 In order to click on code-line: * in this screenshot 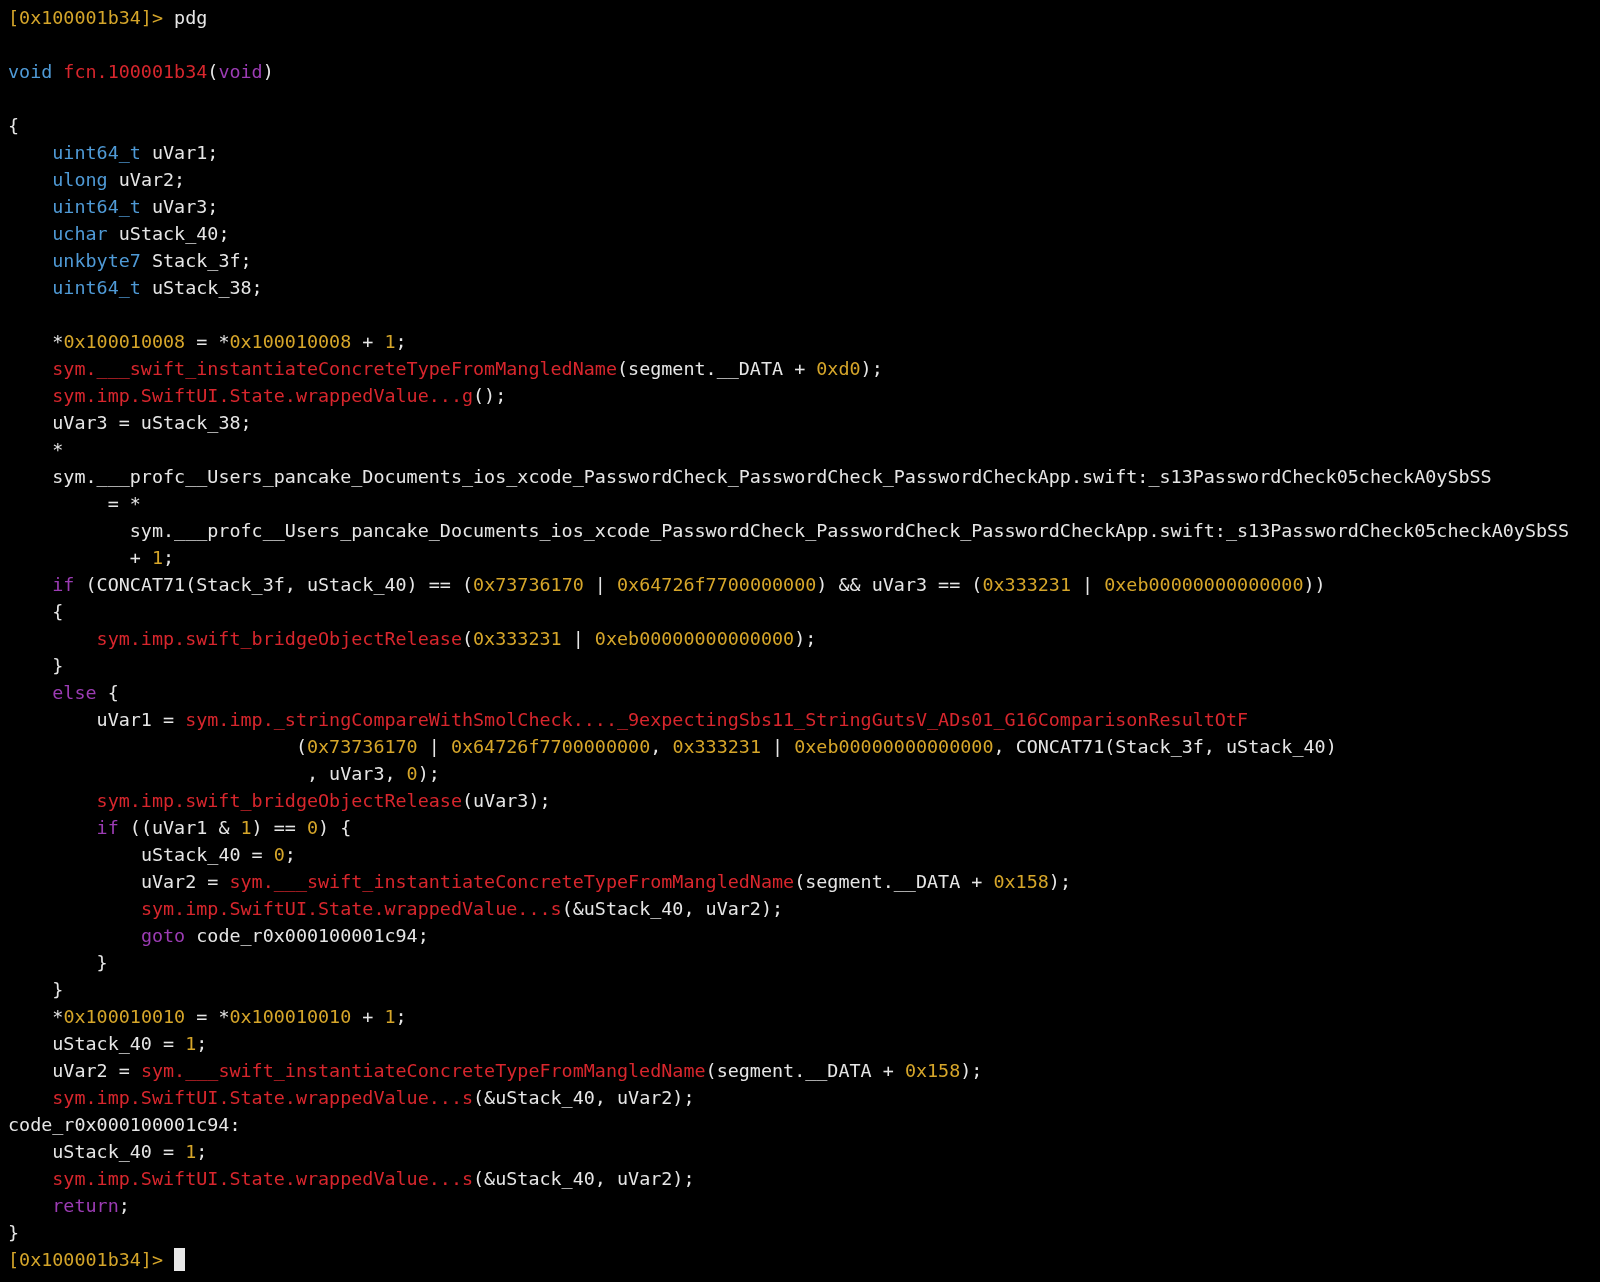, I will do `click(58, 450)`.